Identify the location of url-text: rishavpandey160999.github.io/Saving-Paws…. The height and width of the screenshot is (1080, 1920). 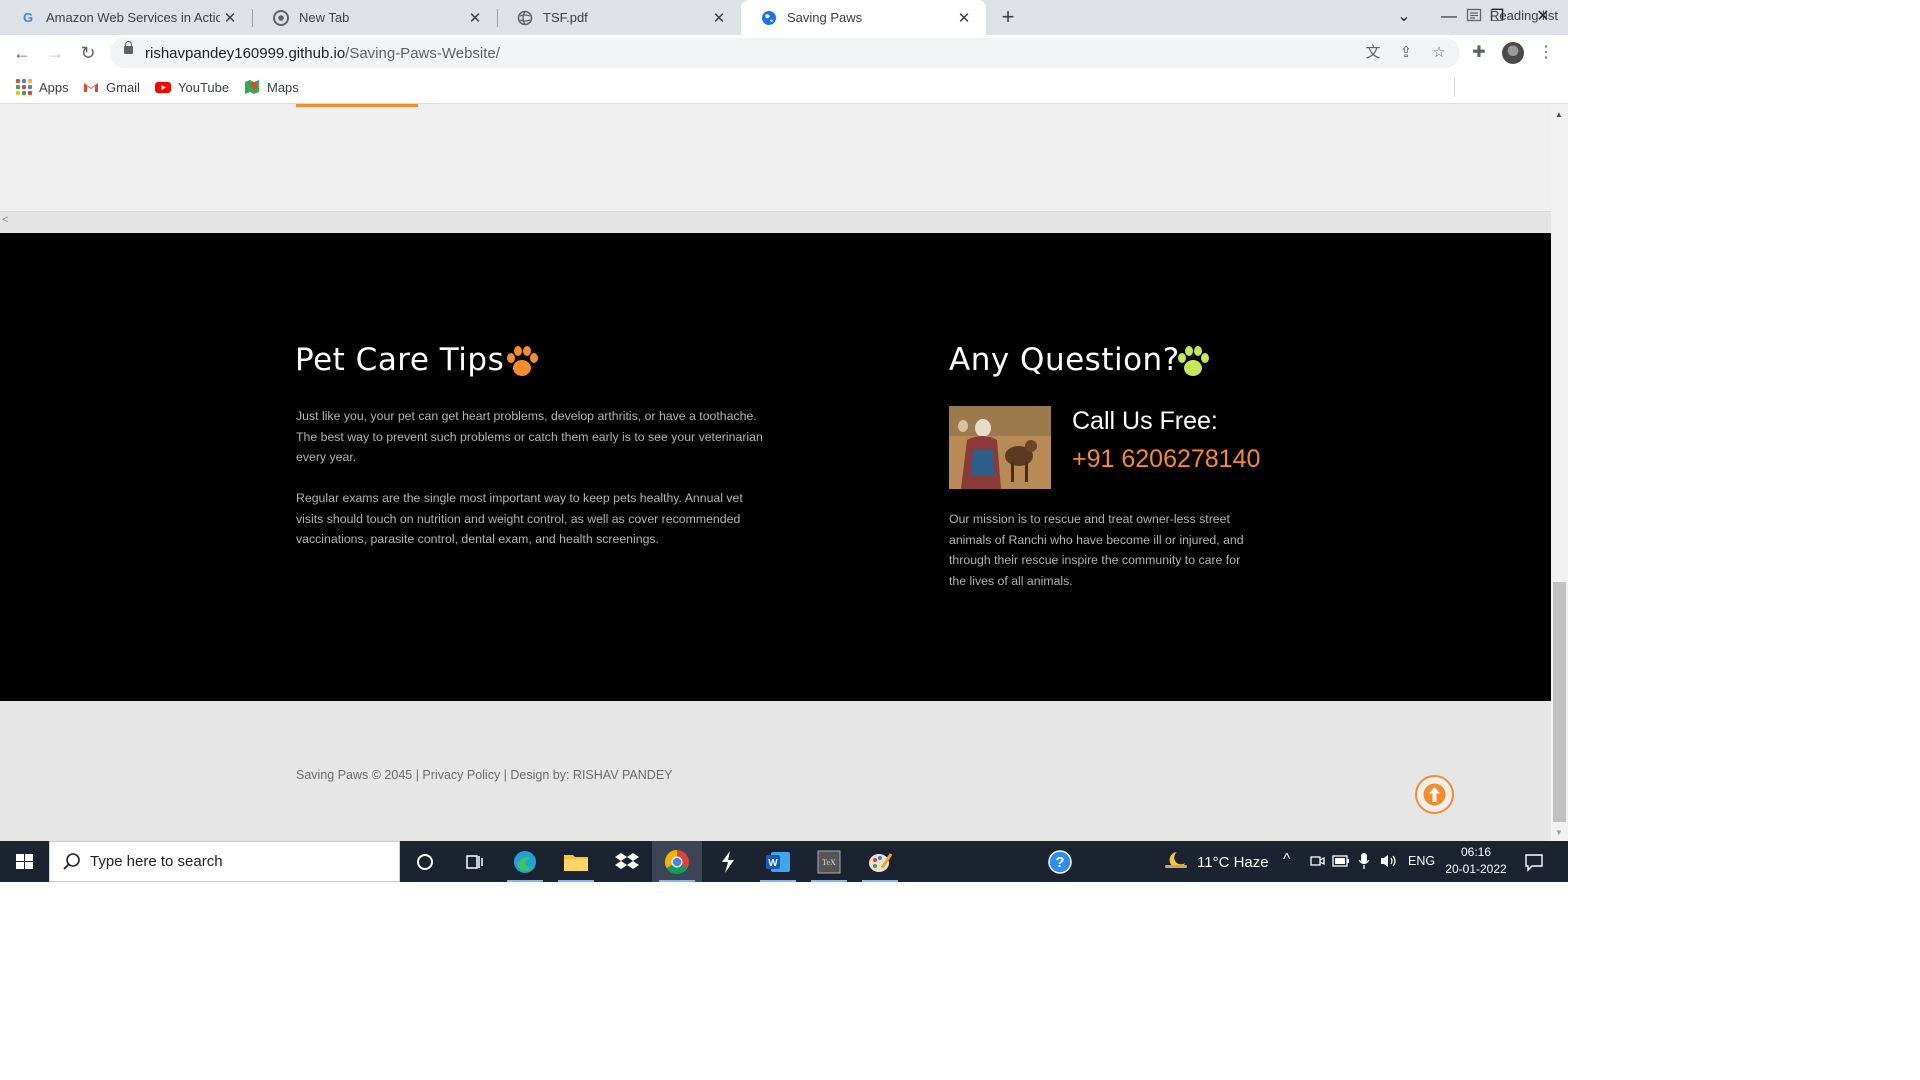
(322, 53).